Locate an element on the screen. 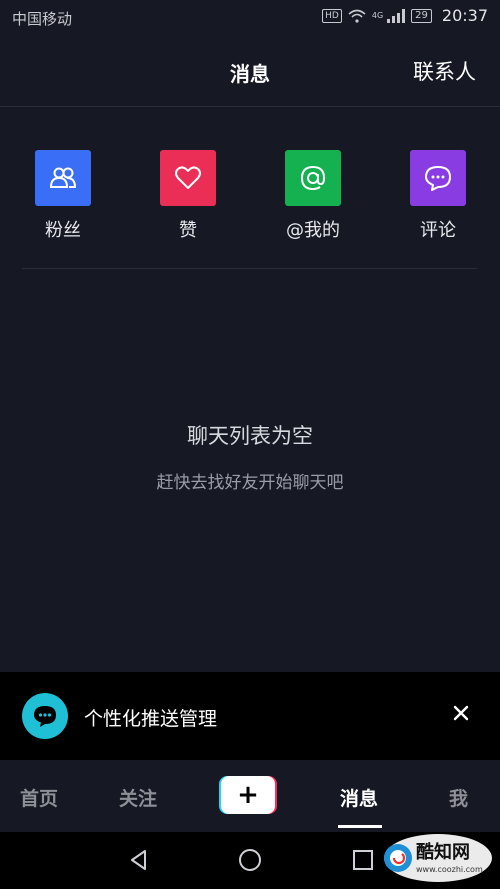 Image resolution: width=500 pixels, height=889 pixels. site-watermark-logo: 酷知网 www.coozhi.com is located at coordinates (438, 858).